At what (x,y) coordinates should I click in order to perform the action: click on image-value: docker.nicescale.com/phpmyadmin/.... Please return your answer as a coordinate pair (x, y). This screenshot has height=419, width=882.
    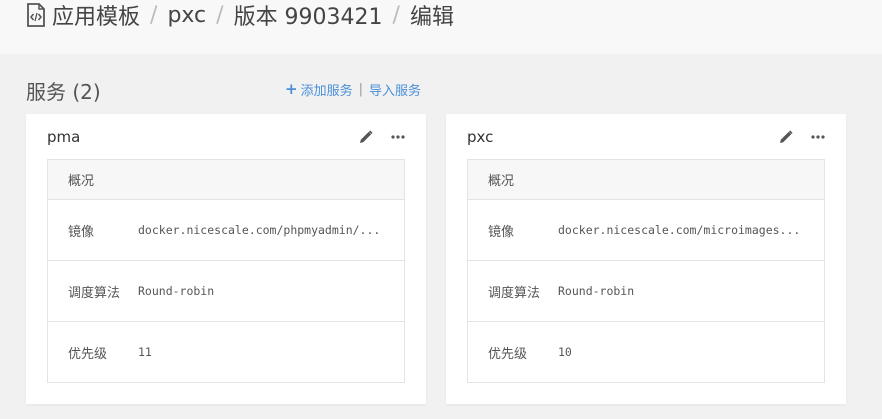
    Looking at the image, I should click on (259, 230).